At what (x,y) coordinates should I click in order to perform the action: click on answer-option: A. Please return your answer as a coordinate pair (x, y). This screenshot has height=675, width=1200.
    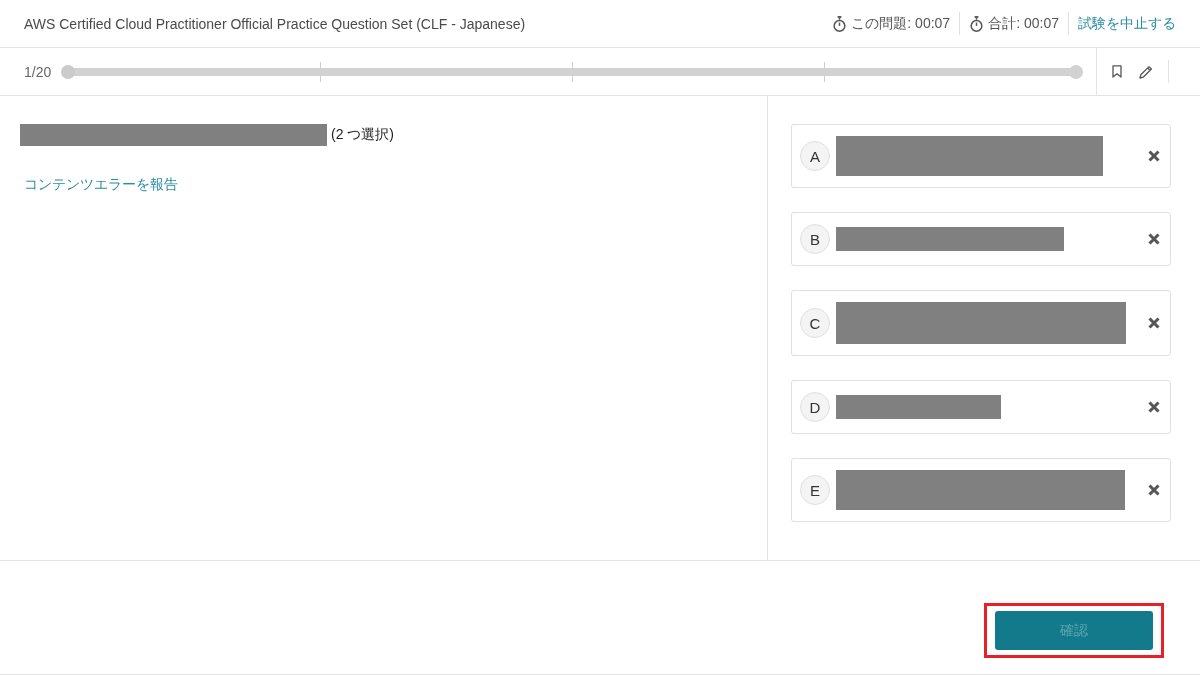
    Looking at the image, I should click on (981, 156).